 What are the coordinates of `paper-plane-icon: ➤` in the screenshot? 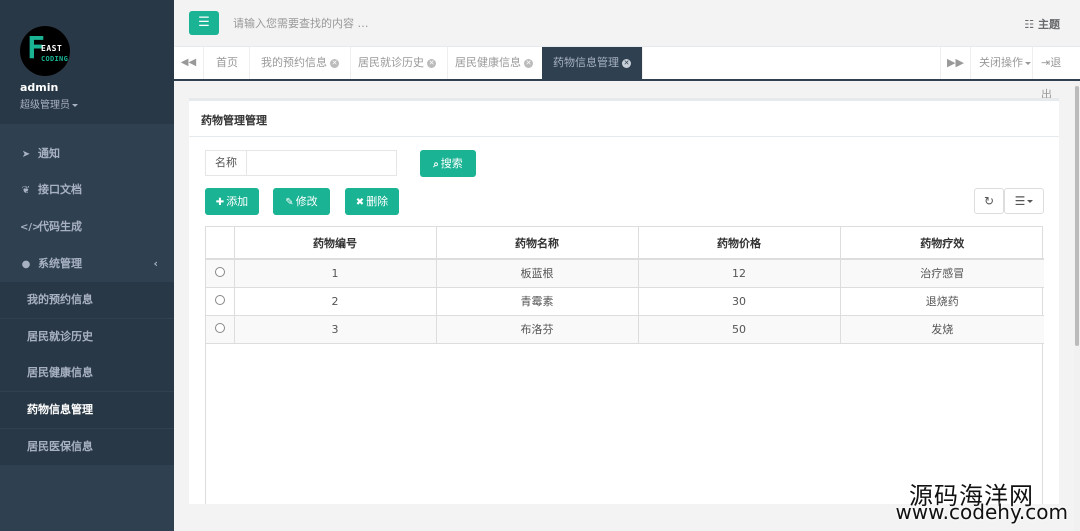 It's located at (26, 154).